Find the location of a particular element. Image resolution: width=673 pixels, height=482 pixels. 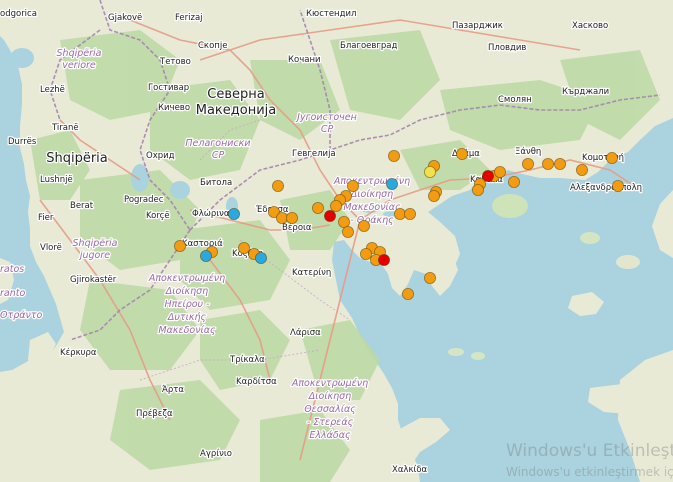

city-label: Tiranë is located at coordinates (65, 128).